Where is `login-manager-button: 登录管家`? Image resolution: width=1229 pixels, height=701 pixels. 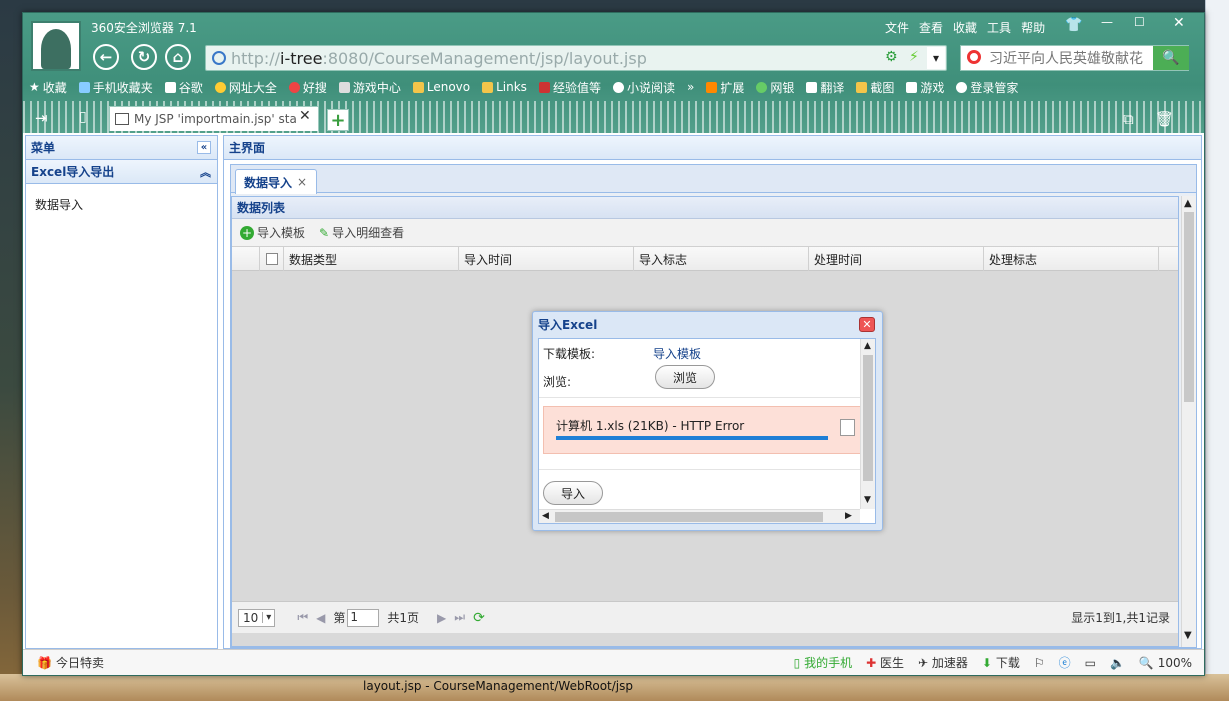
login-manager-button: 登录管家 is located at coordinates (987, 87).